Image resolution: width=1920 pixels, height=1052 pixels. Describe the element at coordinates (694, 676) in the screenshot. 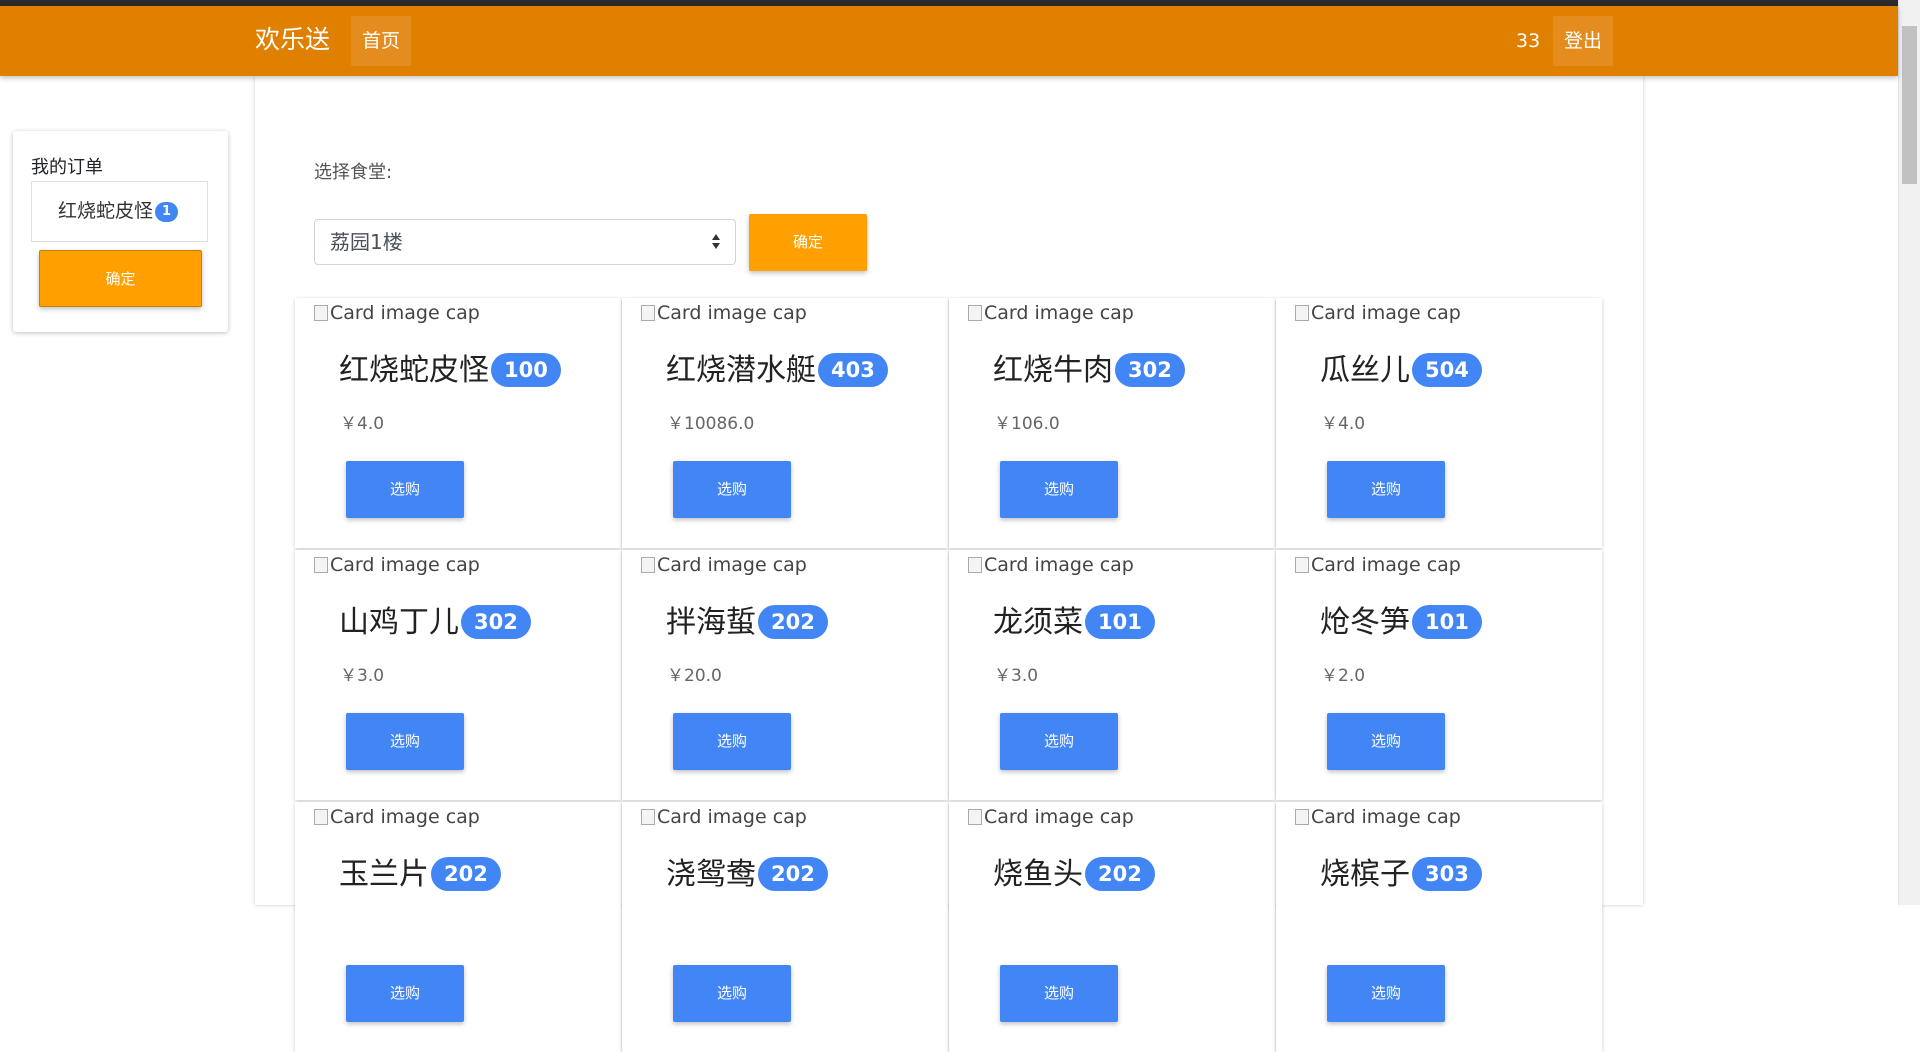

I see `dish-price: ￥20.0` at that location.